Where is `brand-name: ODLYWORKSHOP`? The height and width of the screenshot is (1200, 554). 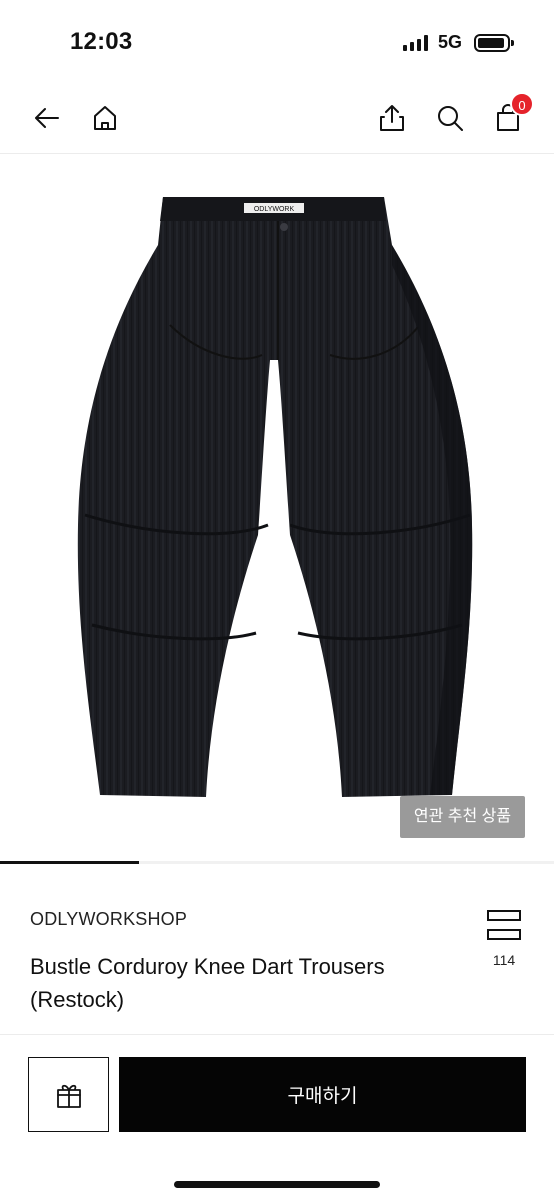
brand-name: ODLYWORKSHOP is located at coordinates (108, 919).